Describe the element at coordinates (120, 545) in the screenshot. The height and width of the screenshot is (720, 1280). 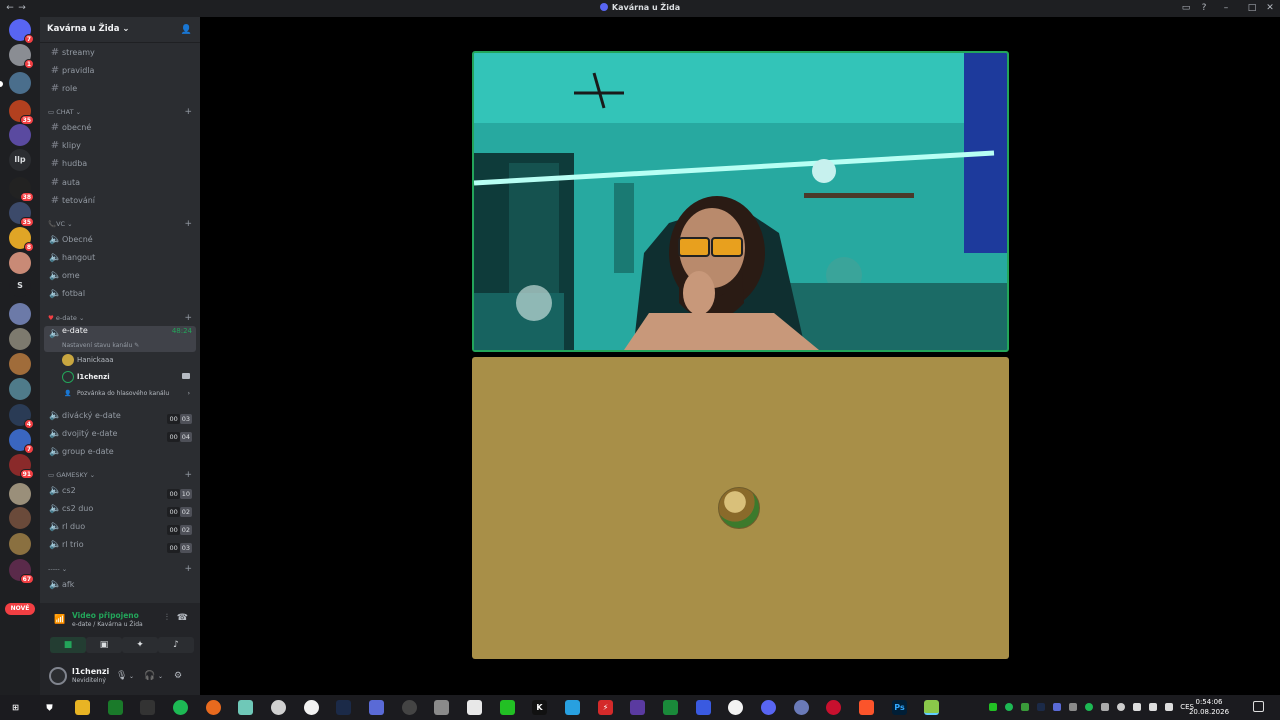
I see `voice-channel-rl-trio: 🔈 rl trio 00 03` at that location.